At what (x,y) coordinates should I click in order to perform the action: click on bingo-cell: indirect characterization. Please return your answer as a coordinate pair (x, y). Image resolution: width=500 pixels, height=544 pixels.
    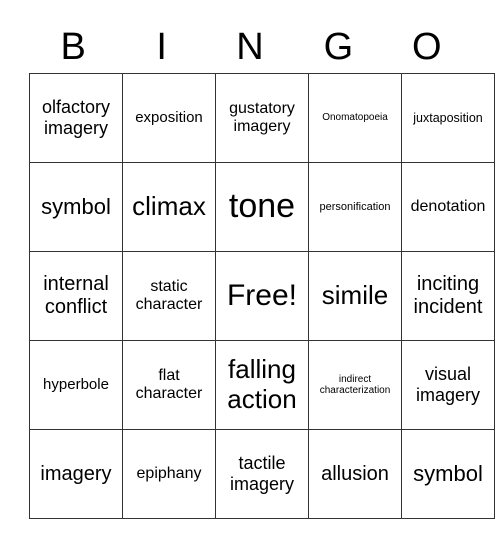
    Looking at the image, I should click on (355, 385).